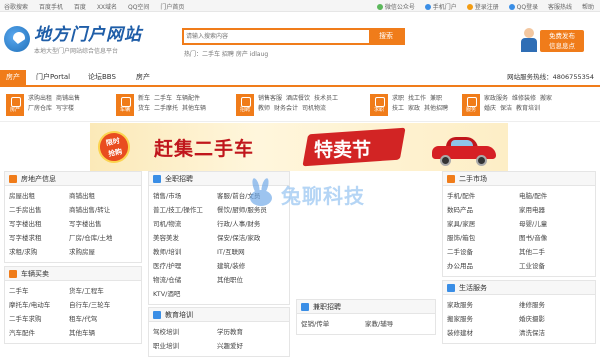 The height and width of the screenshot is (363, 600). I want to click on category-link: 其他车辆, so click(194, 108).